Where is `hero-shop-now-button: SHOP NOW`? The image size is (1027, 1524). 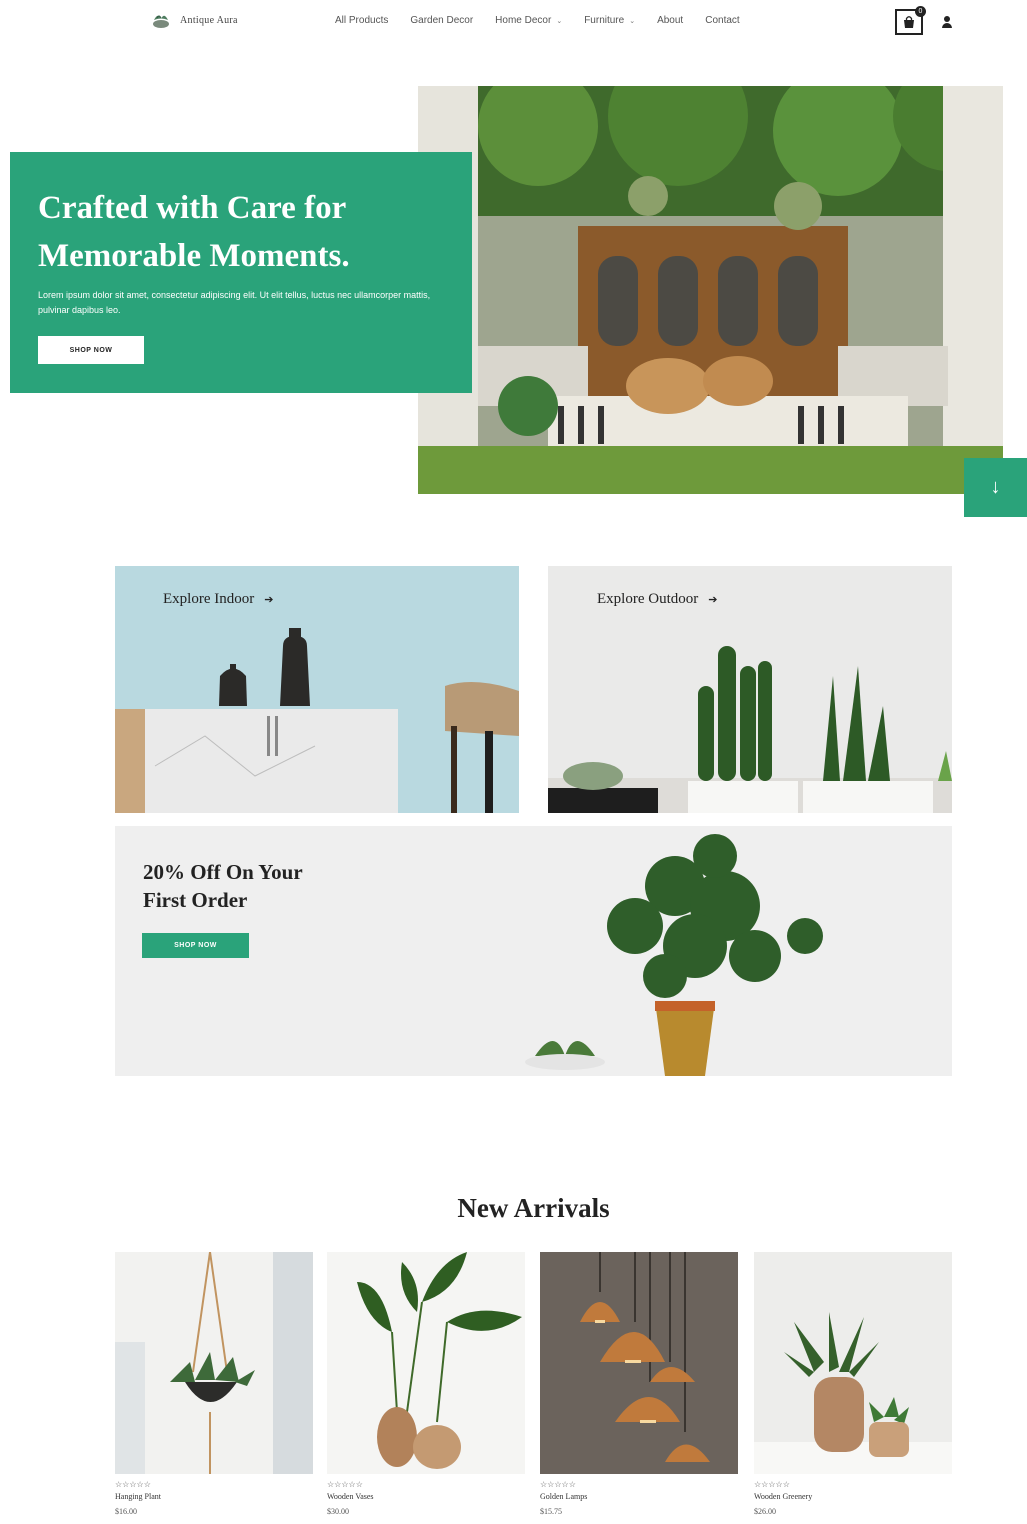 hero-shop-now-button: SHOP NOW is located at coordinates (91, 350).